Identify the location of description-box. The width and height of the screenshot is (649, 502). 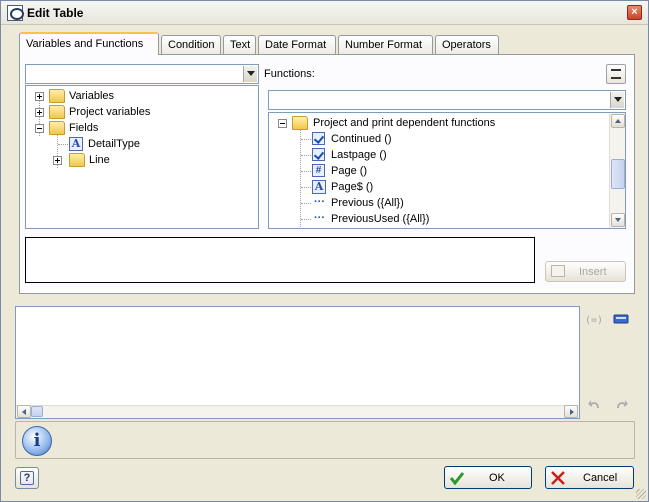
(280, 260).